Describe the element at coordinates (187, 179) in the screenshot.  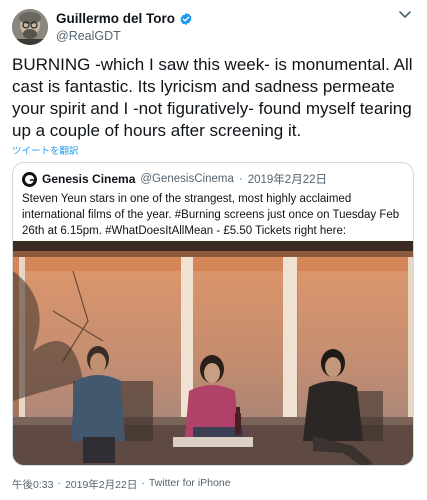
I see `quoted-author-handle: @GenesisCinema` at that location.